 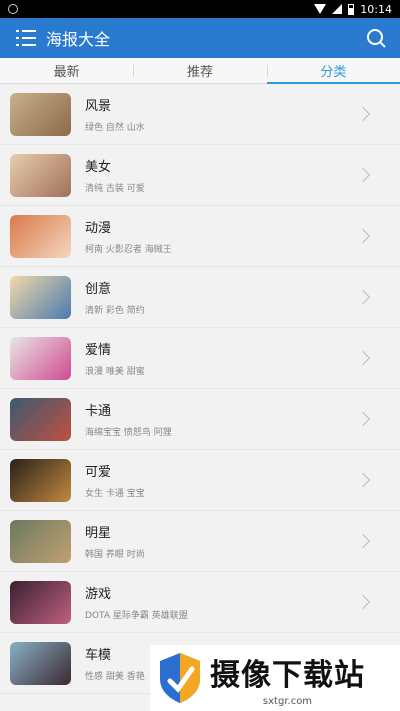 I want to click on status-left, so click(x=13, y=9).